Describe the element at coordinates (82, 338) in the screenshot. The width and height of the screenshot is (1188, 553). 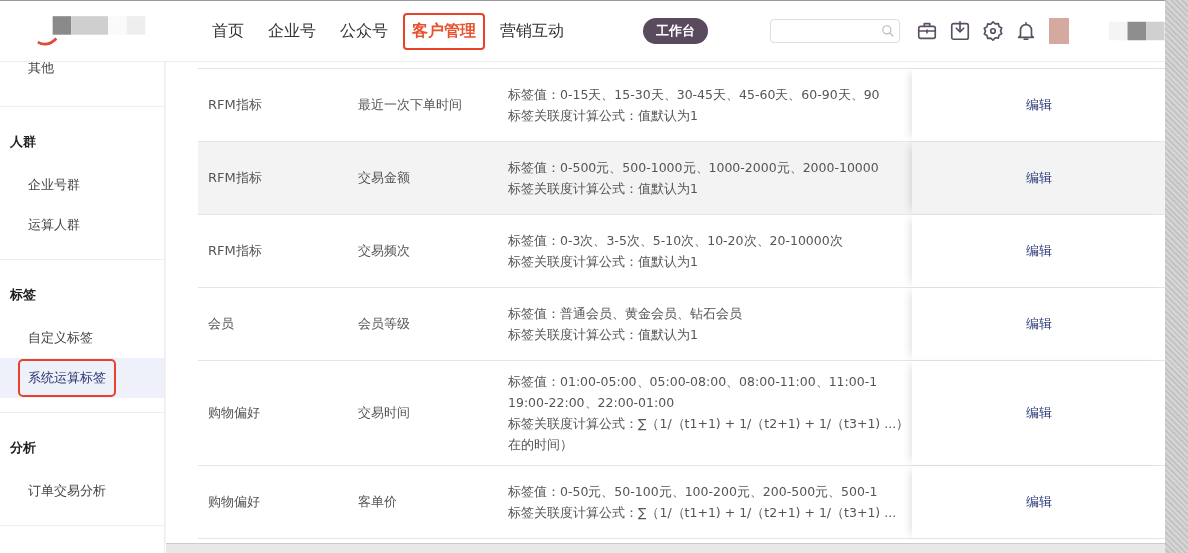
I see `sidebar-item: 自定义标签` at that location.